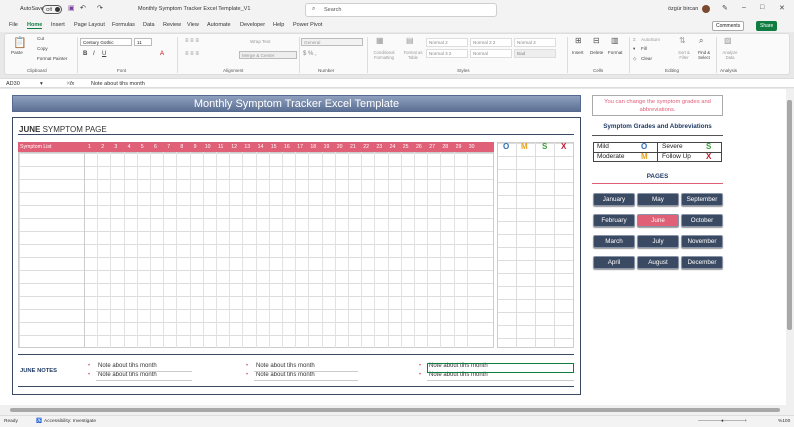  What do you see at coordinates (728, 40) in the screenshot?
I see `analyze-data-icon: ▨` at bounding box center [728, 40].